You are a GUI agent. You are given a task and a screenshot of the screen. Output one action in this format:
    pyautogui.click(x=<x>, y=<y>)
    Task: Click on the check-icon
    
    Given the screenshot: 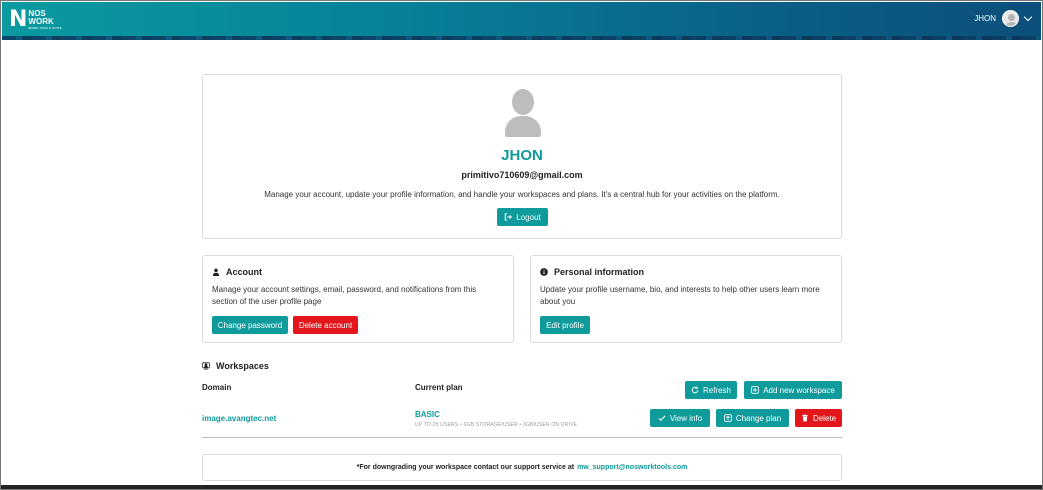 What is the action you would take?
    pyautogui.click(x=662, y=418)
    